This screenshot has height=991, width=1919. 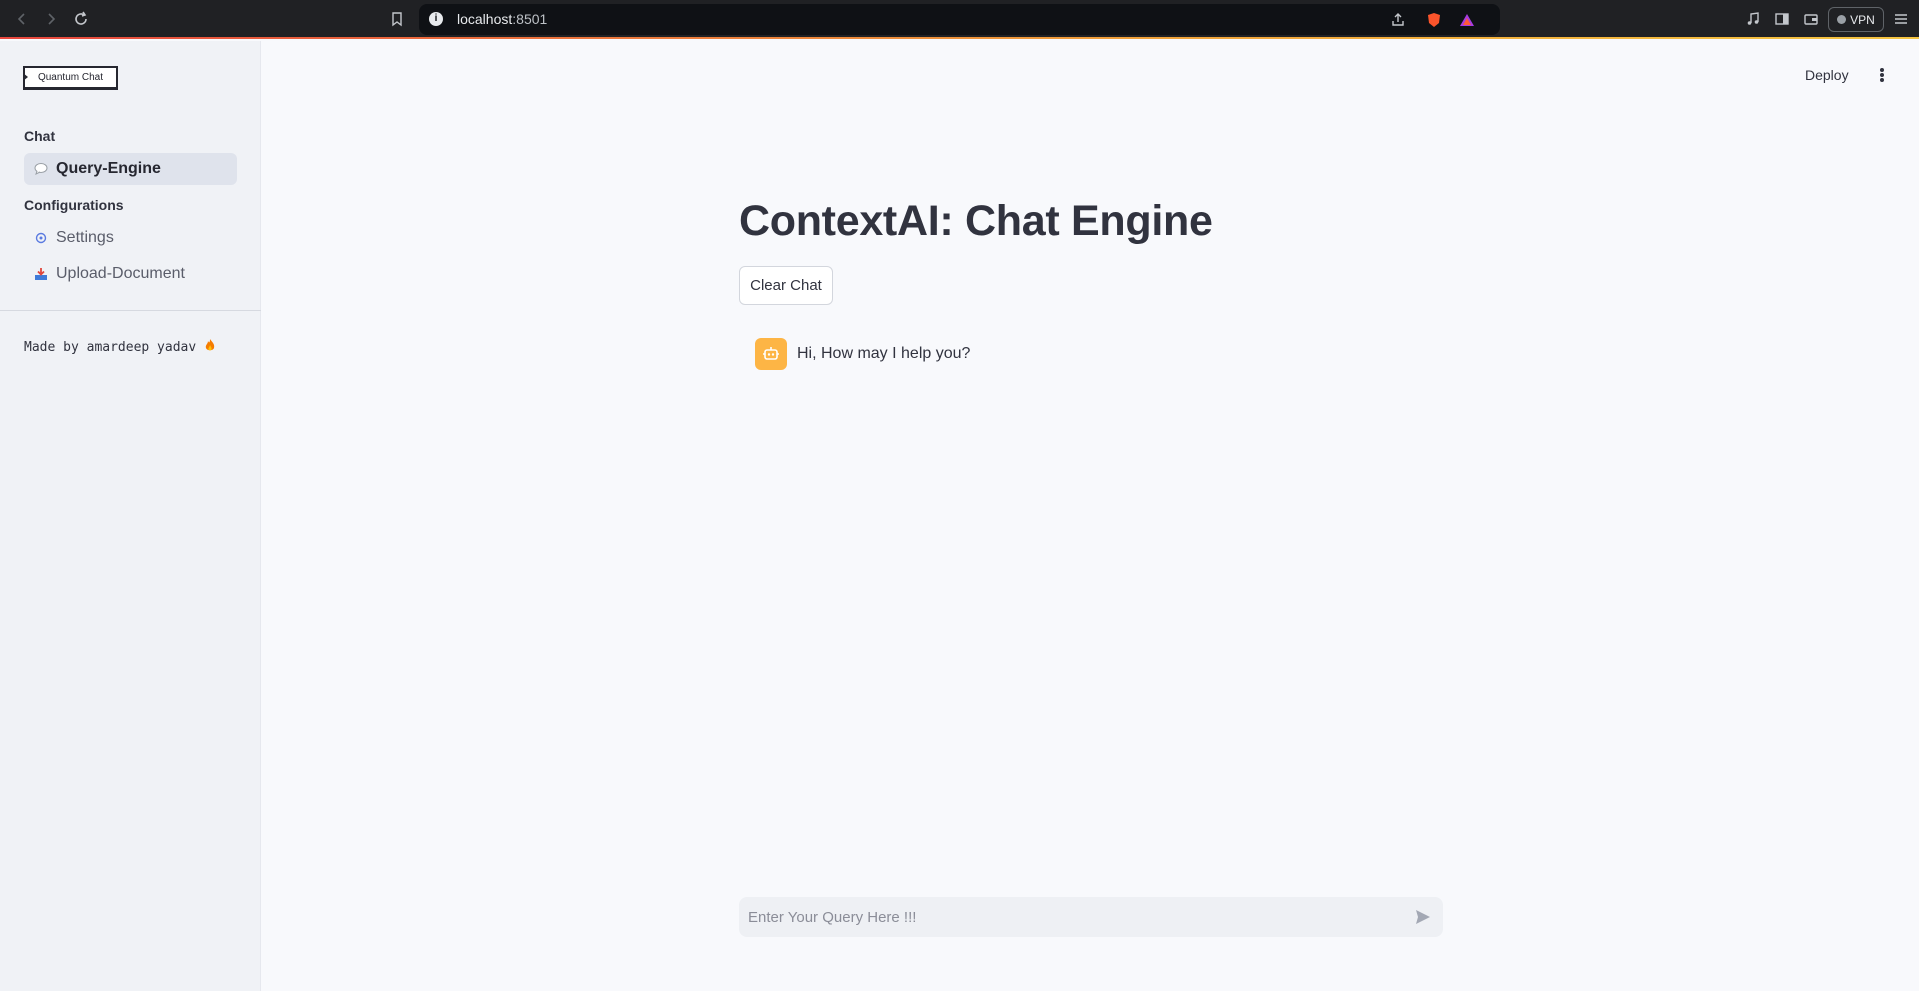 What do you see at coordinates (108, 168) in the screenshot?
I see `sidebar-item-label: Query-Engine` at bounding box center [108, 168].